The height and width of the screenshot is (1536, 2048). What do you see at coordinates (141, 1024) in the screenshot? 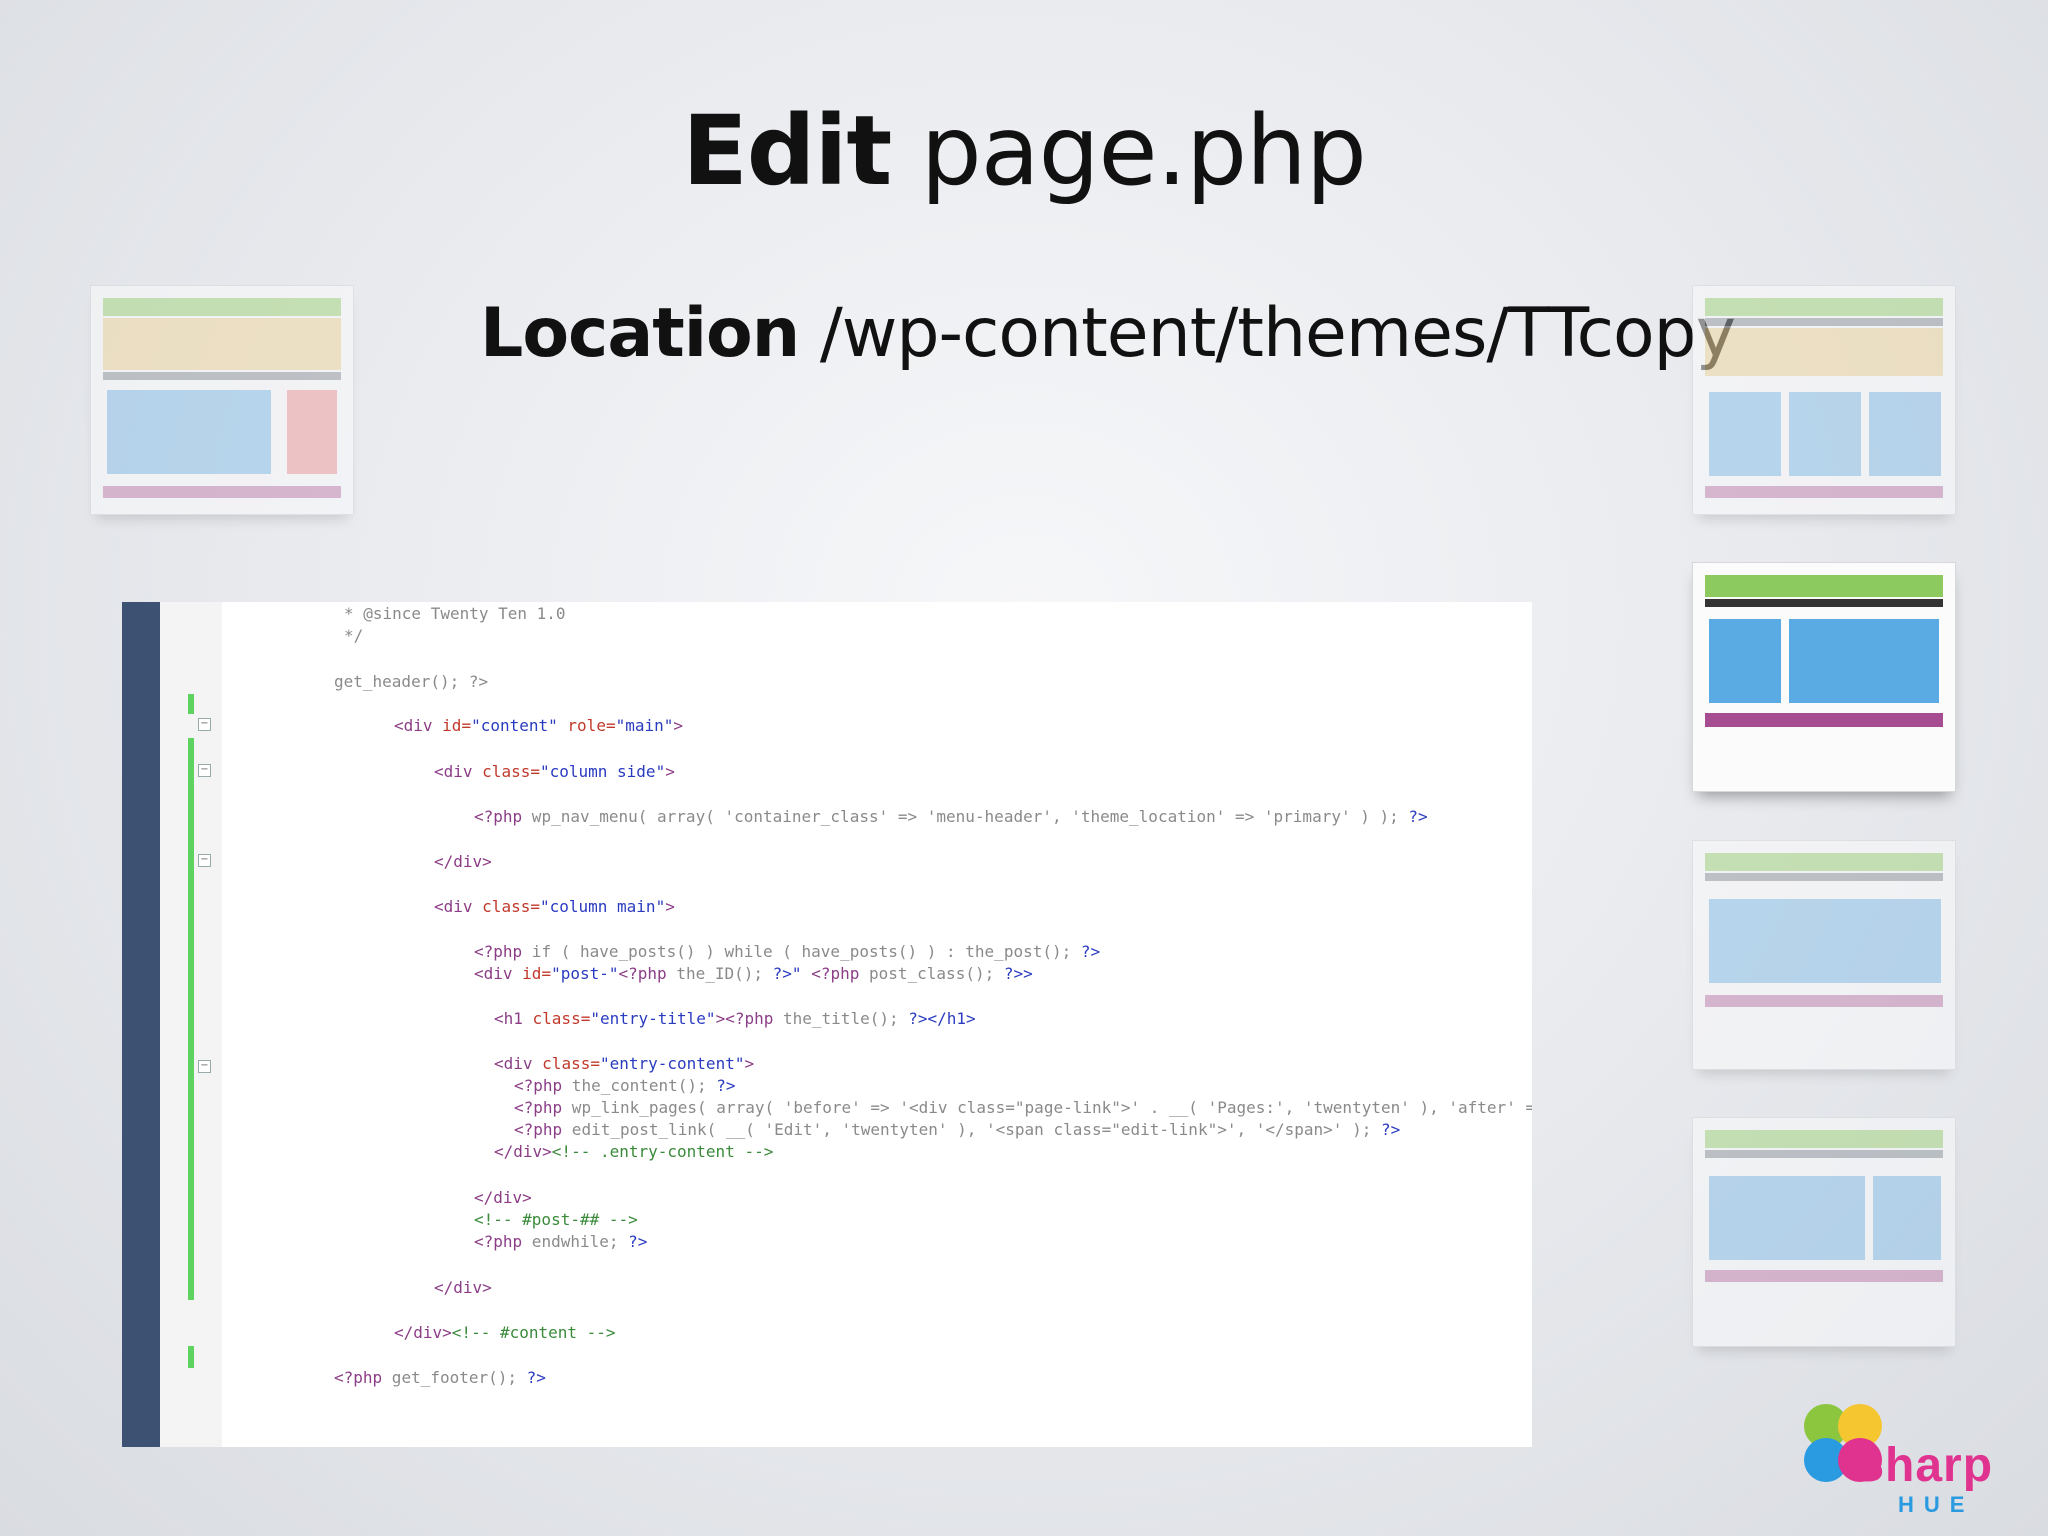
I see `editor-gutter` at bounding box center [141, 1024].